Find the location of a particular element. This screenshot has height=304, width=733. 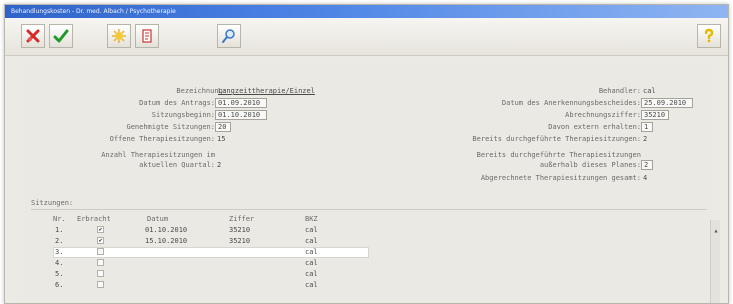

abrechnungsziffer-label: Abrechnungsziffer: is located at coordinates (603, 115).